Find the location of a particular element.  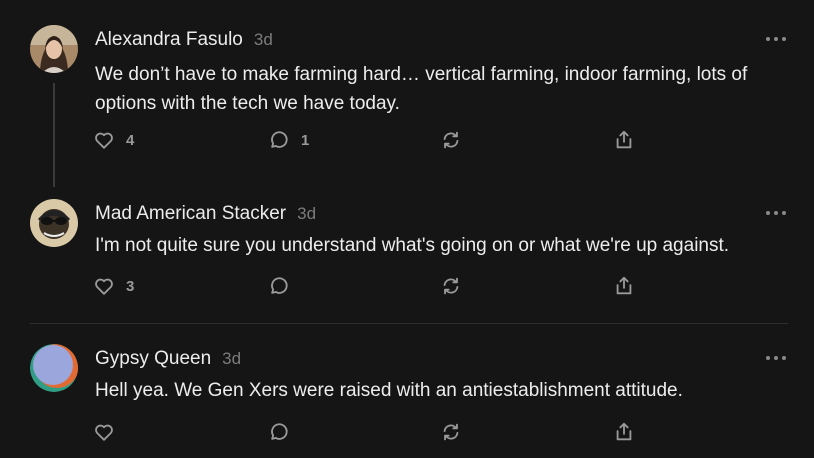

like-button: 3 is located at coordinates (113, 286).